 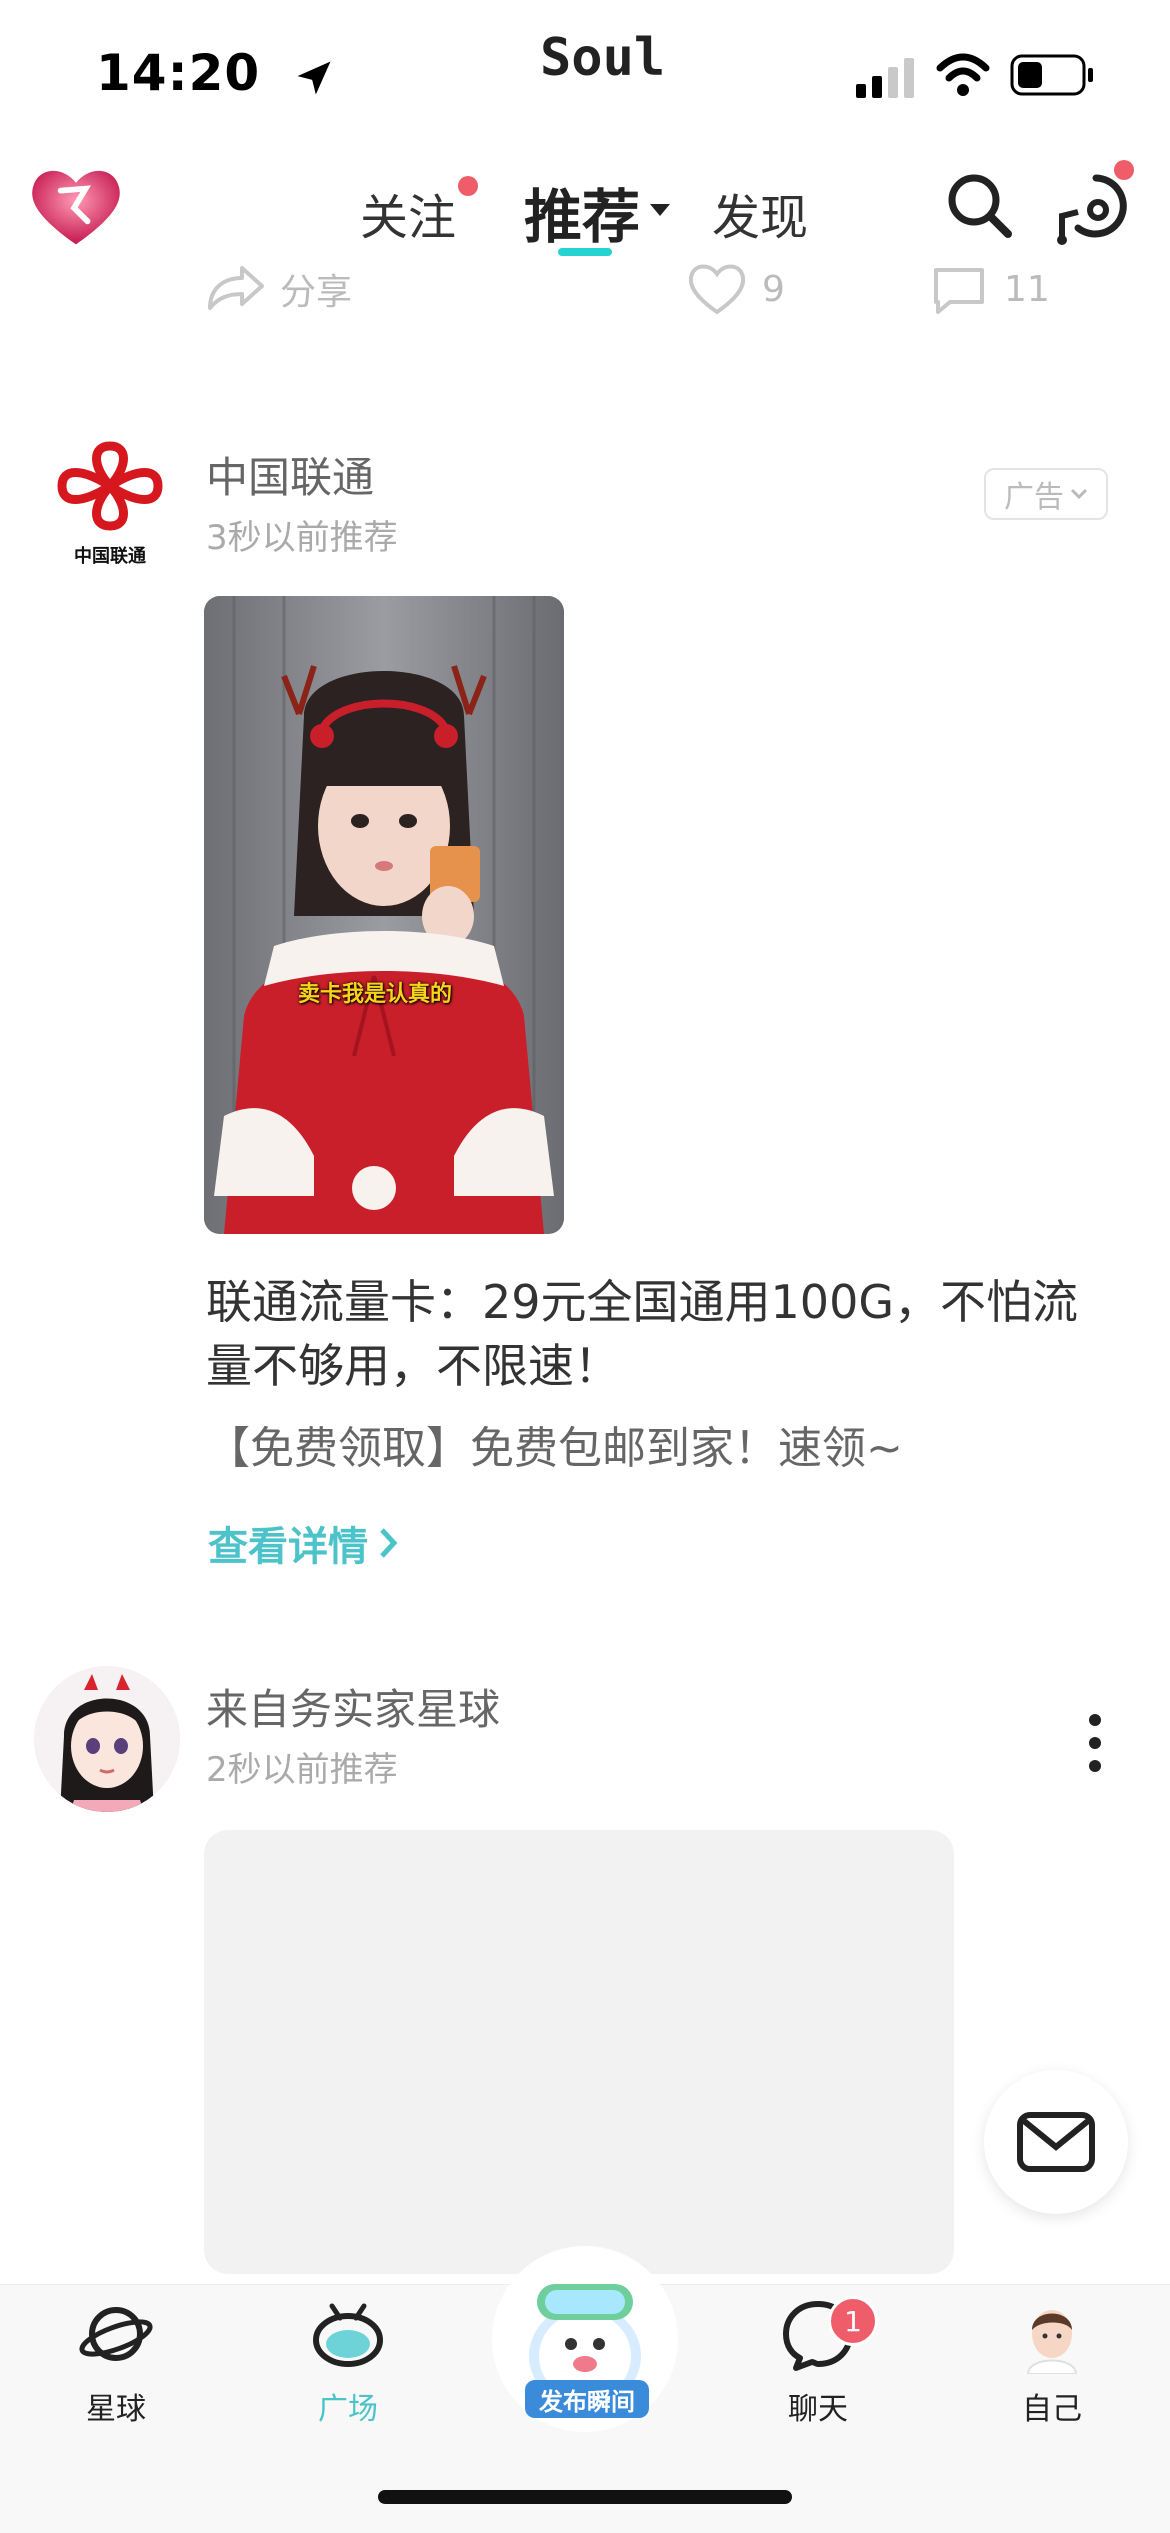 What do you see at coordinates (1124, 170) in the screenshot?
I see `music-notification-dot` at bounding box center [1124, 170].